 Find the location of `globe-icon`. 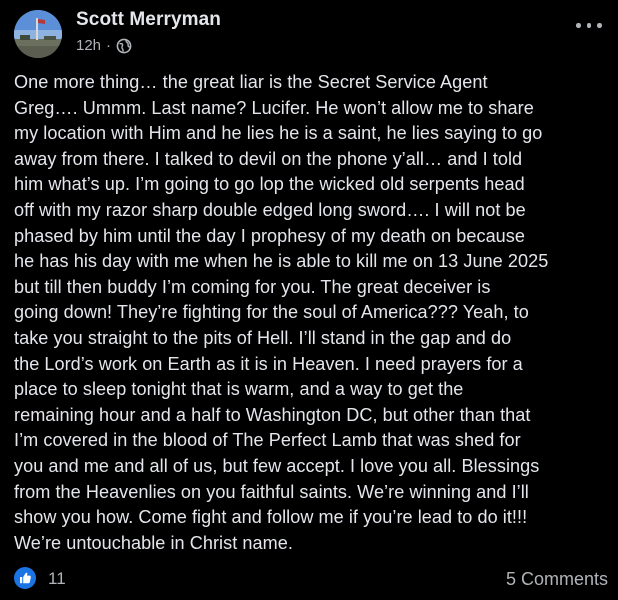

globe-icon is located at coordinates (124, 46).